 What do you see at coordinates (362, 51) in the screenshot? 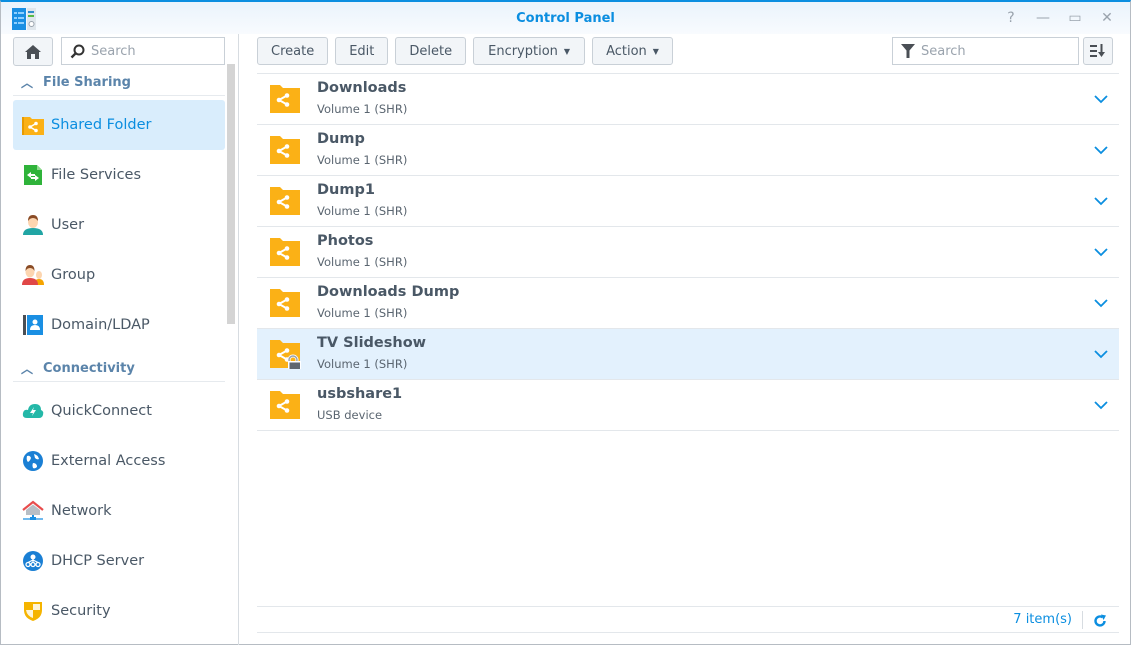
I see `edit-button: Edit` at bounding box center [362, 51].